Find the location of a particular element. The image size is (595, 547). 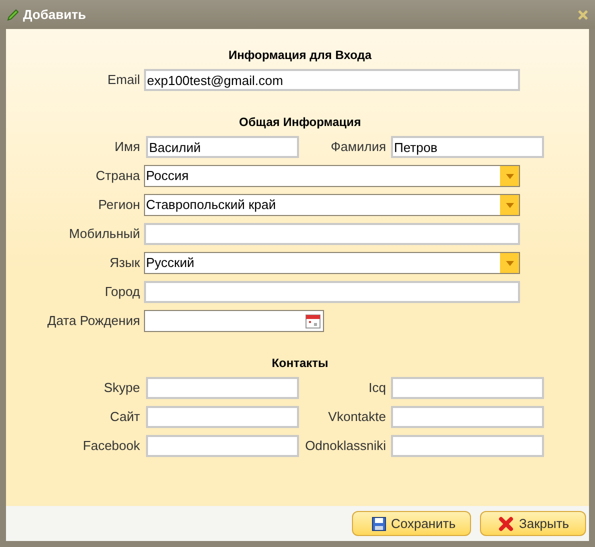

section-heading: Информация для Входа is located at coordinates (299, 55).